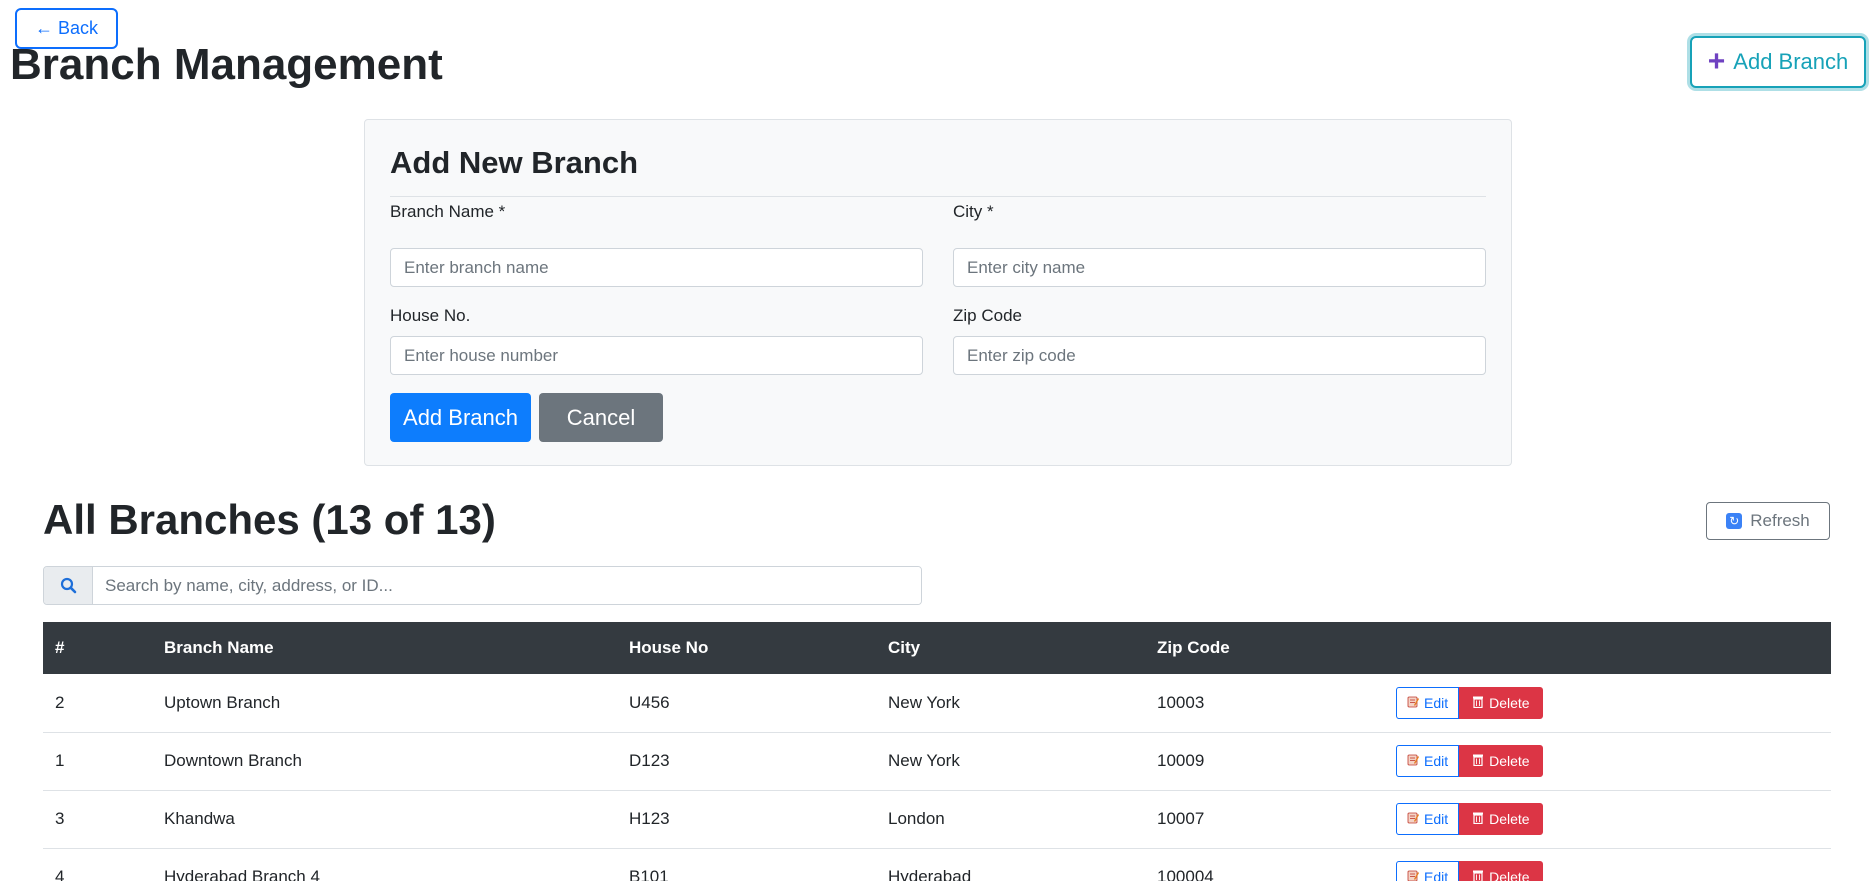 The width and height of the screenshot is (1872, 881). What do you see at coordinates (649, 874) in the screenshot?
I see `cell-house-no: B101` at bounding box center [649, 874].